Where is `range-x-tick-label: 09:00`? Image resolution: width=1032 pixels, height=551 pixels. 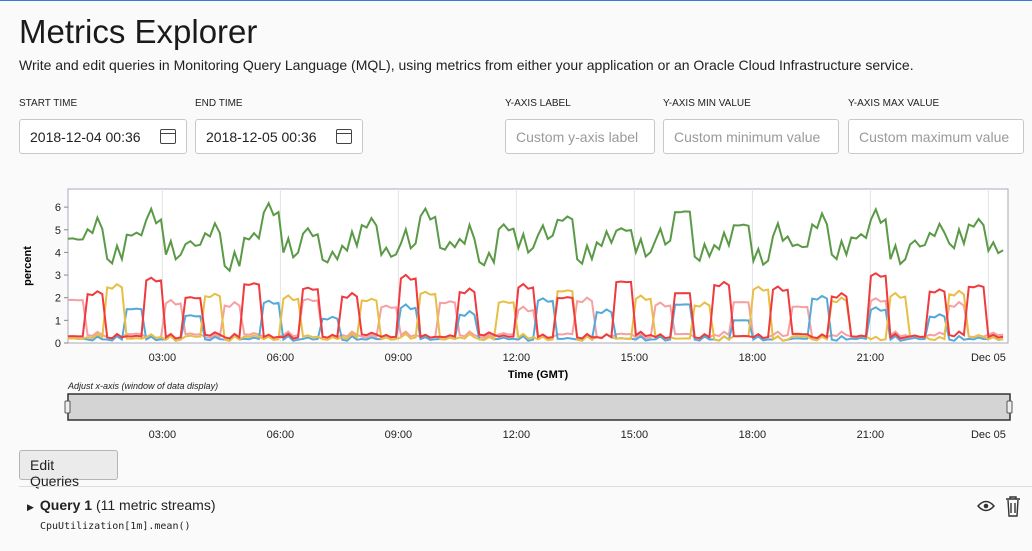
range-x-tick-label: 09:00 is located at coordinates (399, 435).